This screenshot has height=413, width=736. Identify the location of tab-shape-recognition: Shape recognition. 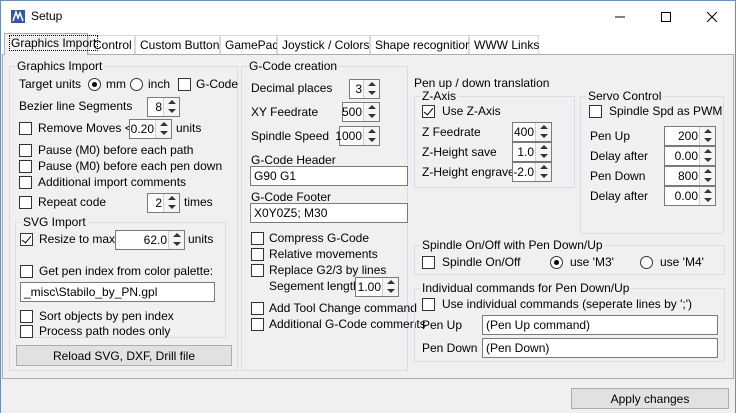
(421, 44).